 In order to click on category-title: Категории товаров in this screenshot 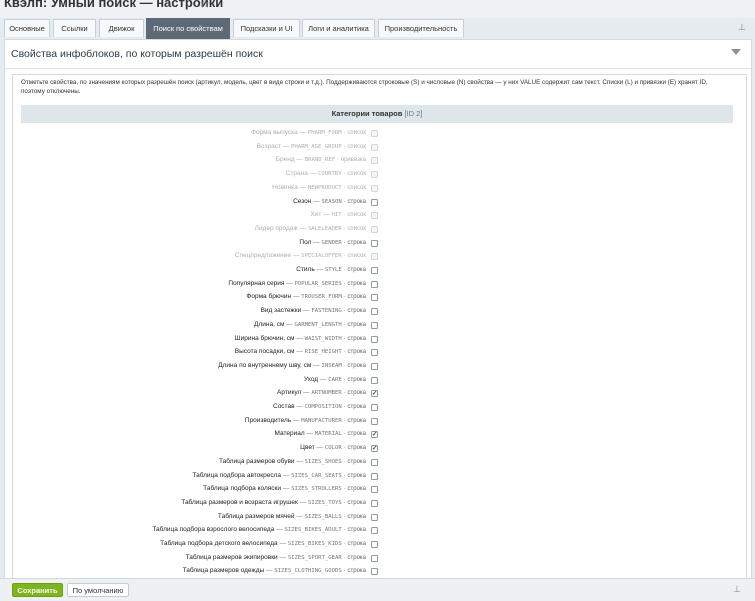, I will do `click(367, 113)`.